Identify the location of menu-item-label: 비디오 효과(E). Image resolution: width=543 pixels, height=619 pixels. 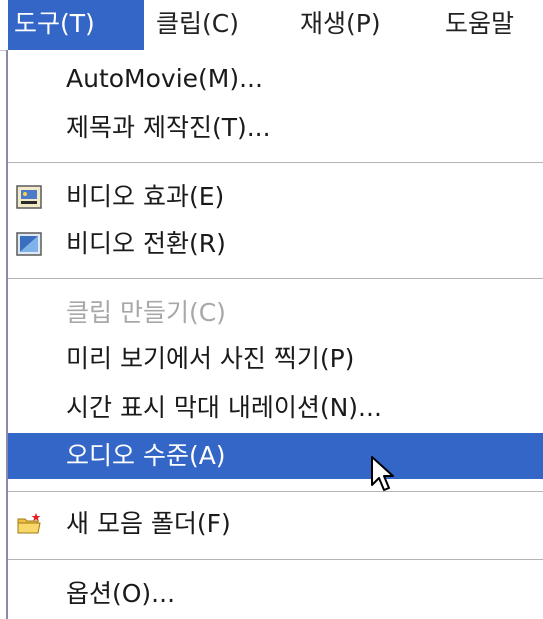
(145, 196).